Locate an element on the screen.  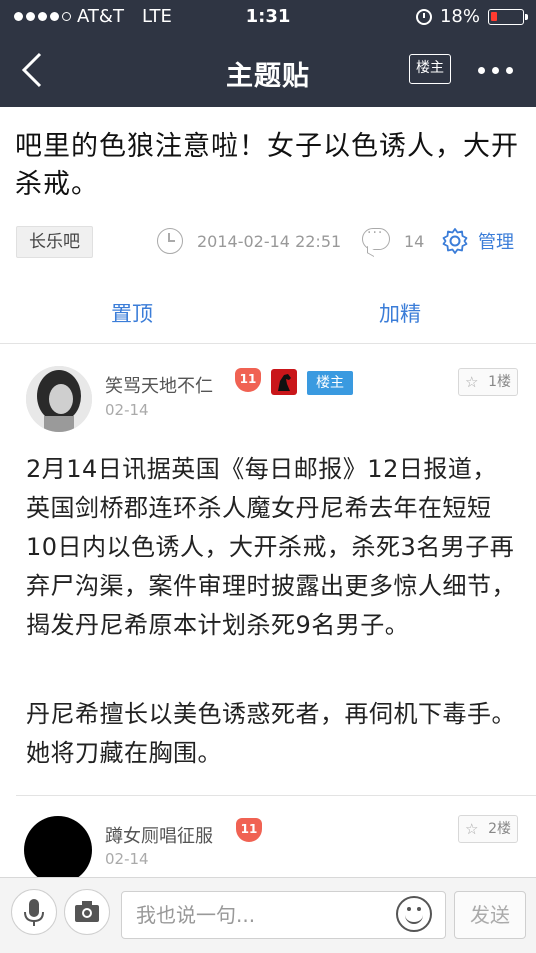
username: 蹲女厕唱征服 is located at coordinates (159, 835).